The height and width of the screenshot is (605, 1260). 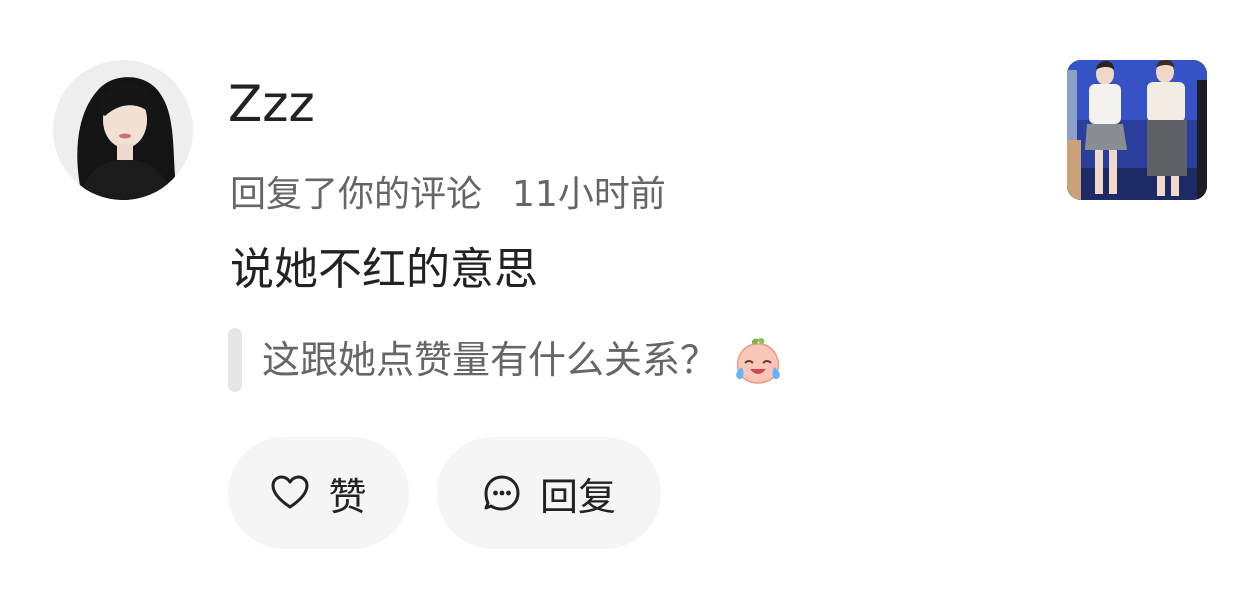 What do you see at coordinates (356, 194) in the screenshot?
I see `action-text: 回复了你的评论` at bounding box center [356, 194].